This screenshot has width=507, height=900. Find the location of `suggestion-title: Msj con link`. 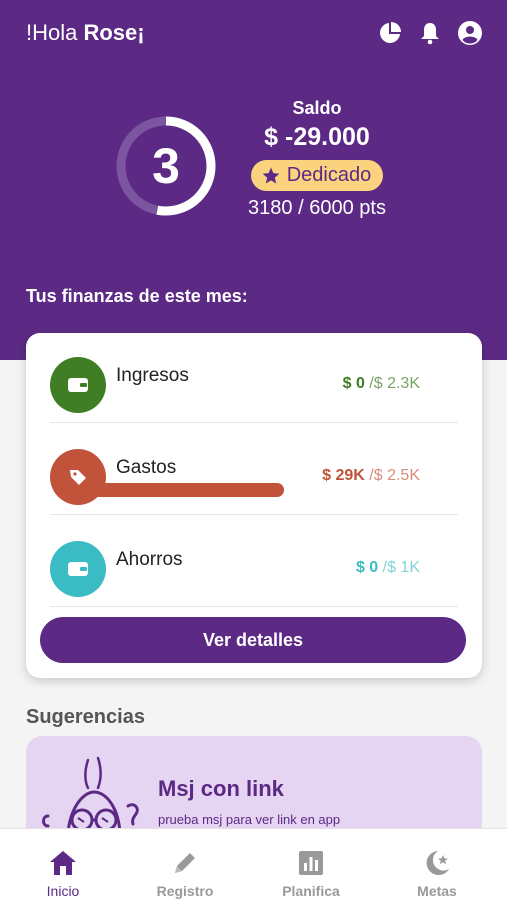

suggestion-title: Msj con link is located at coordinates (221, 788).